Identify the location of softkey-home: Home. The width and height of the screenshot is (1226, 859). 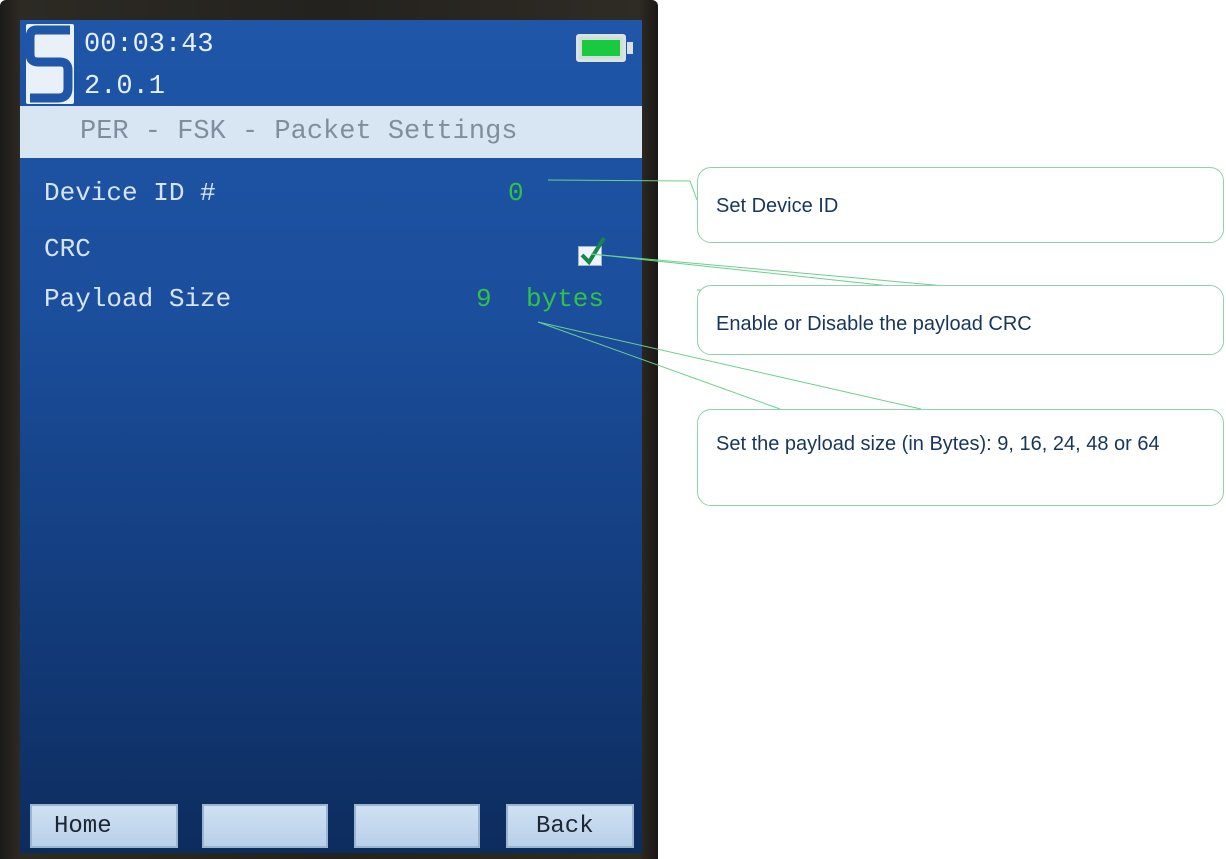
(104, 826).